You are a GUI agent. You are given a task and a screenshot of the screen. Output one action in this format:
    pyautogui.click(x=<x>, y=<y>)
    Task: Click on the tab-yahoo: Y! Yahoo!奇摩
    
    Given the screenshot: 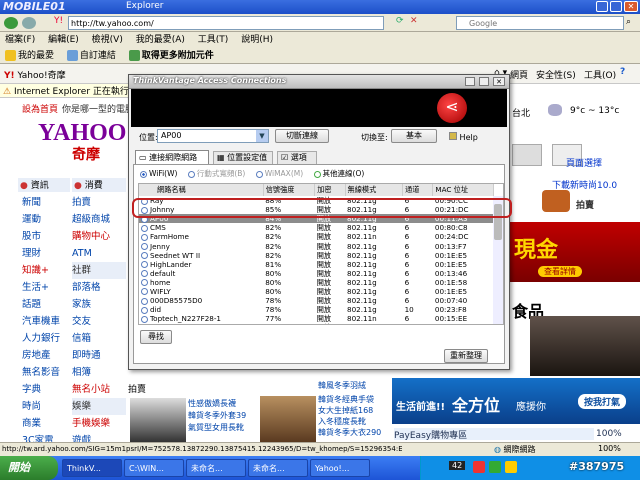 What is the action you would take?
    pyautogui.click(x=35, y=74)
    